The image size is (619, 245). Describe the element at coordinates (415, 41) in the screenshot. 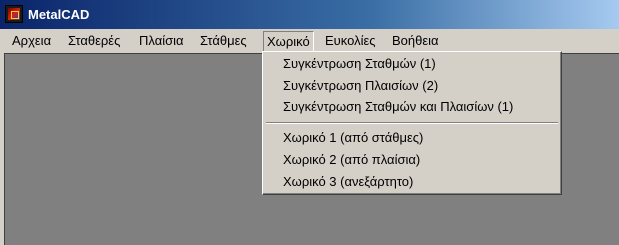

I see `menu-voitheia: Βοήθεια` at that location.